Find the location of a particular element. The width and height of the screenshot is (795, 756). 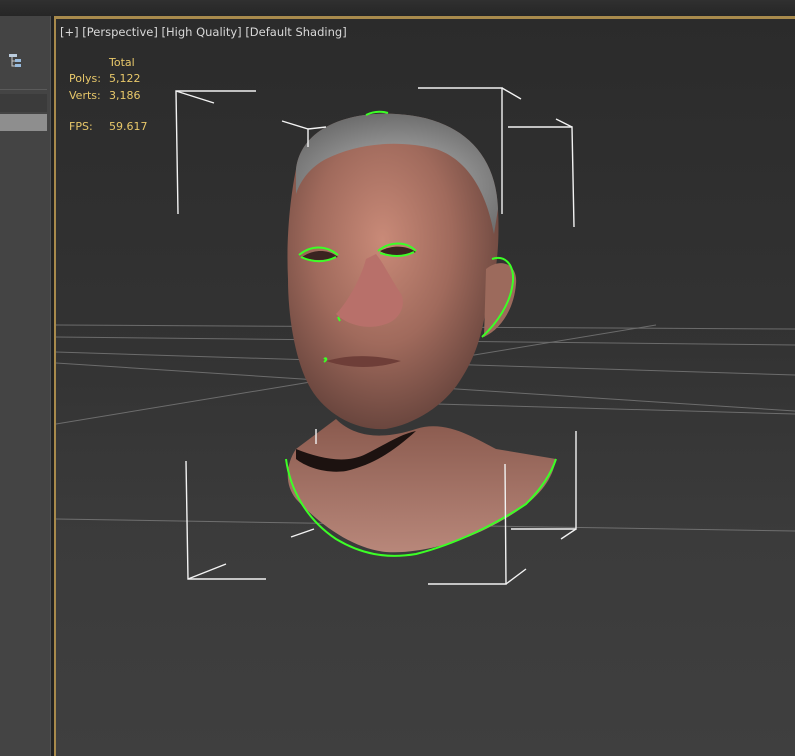

panel-header is located at coordinates (23, 103).